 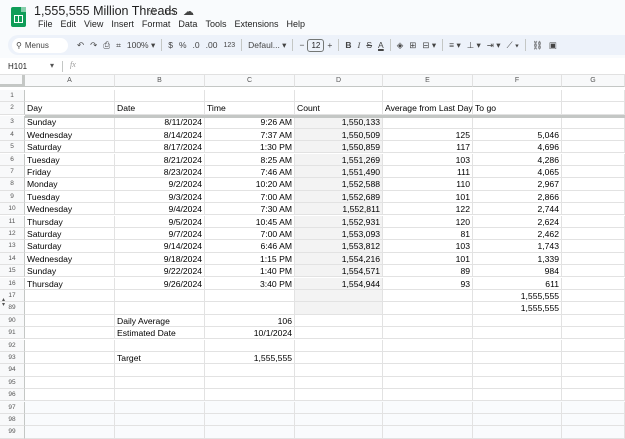 What do you see at coordinates (517, 296) in the screenshot?
I see `cell-f17: 1,555,555` at bounding box center [517, 296].